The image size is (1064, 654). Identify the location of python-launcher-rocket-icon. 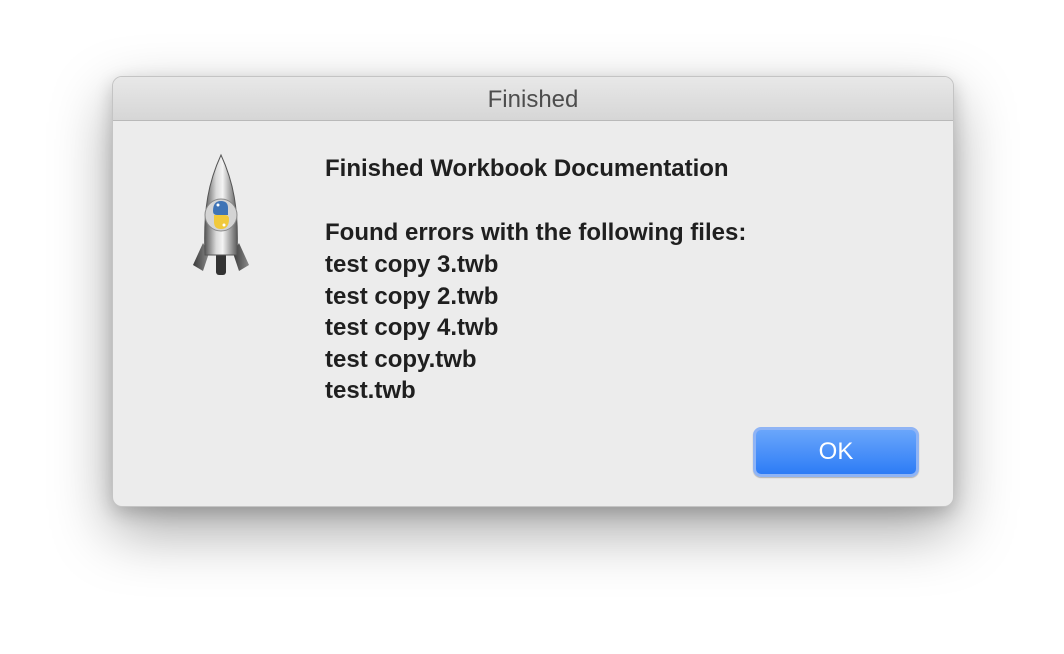
(221, 217).